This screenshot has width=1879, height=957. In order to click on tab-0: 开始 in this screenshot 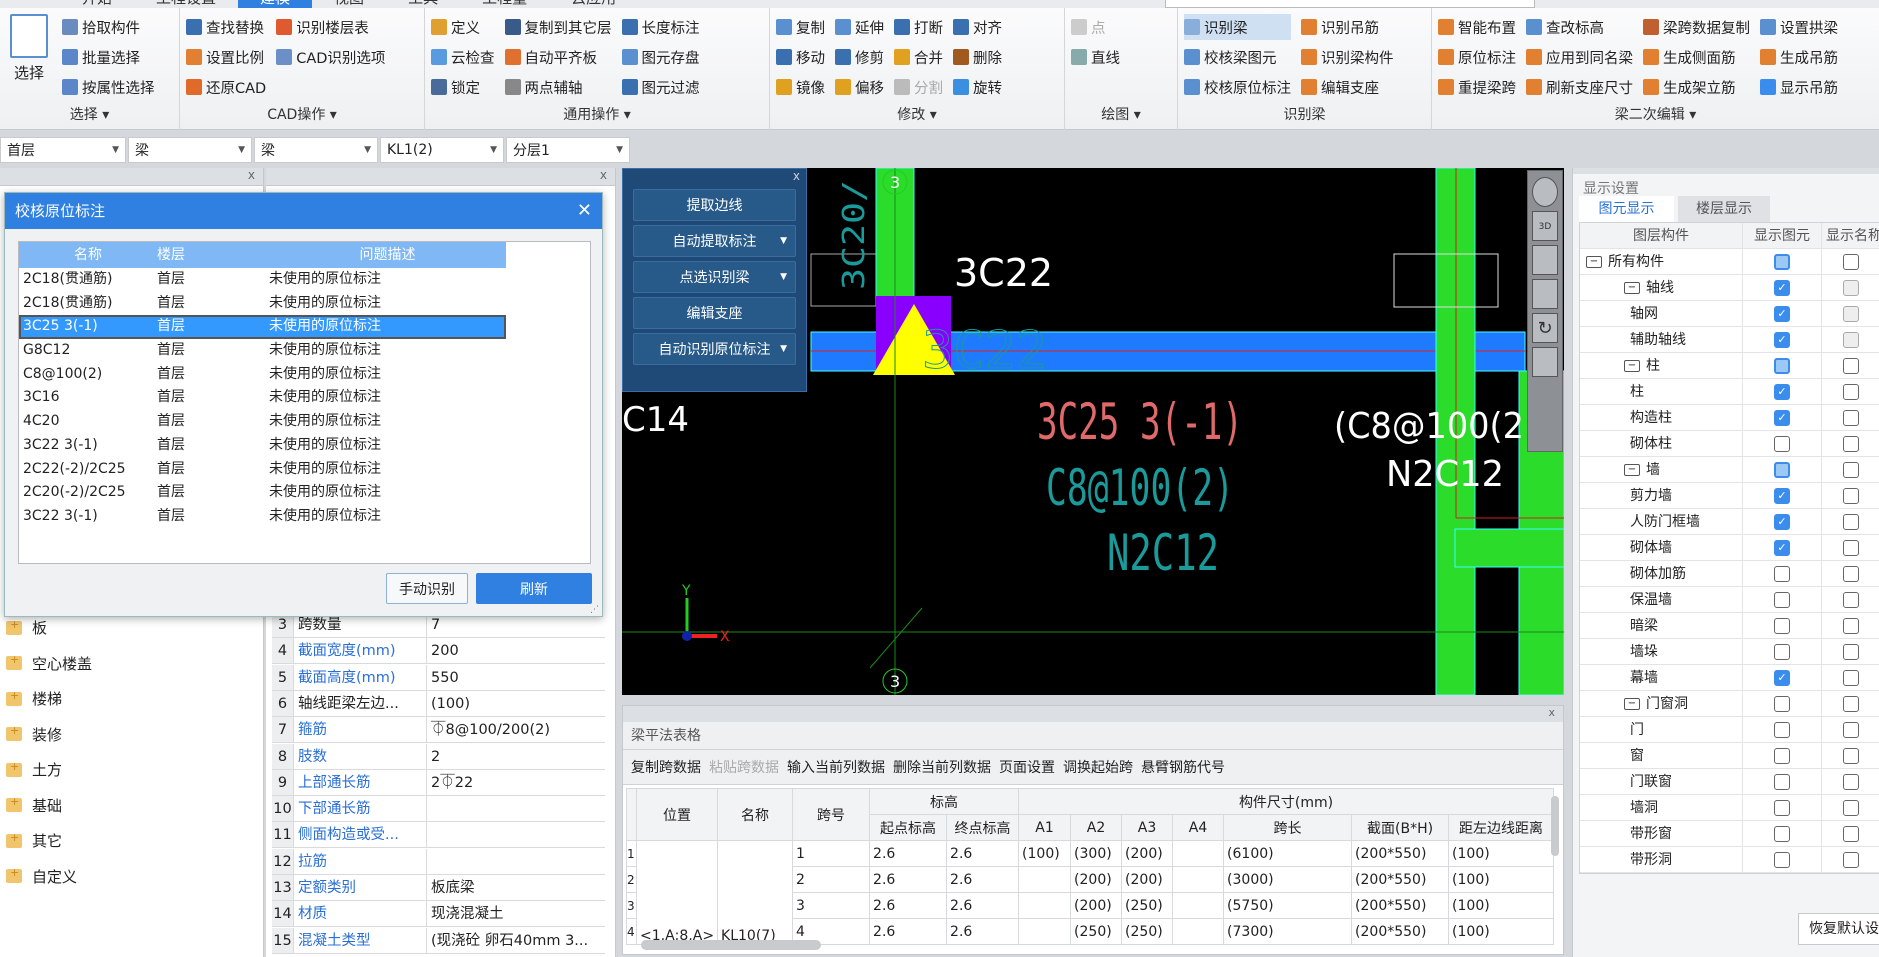, I will do `click(97, 4)`.